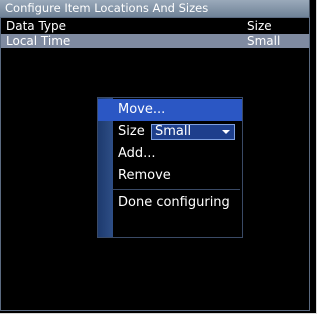 This screenshot has height=315, width=320. I want to click on chevron-down-icon, so click(226, 132).